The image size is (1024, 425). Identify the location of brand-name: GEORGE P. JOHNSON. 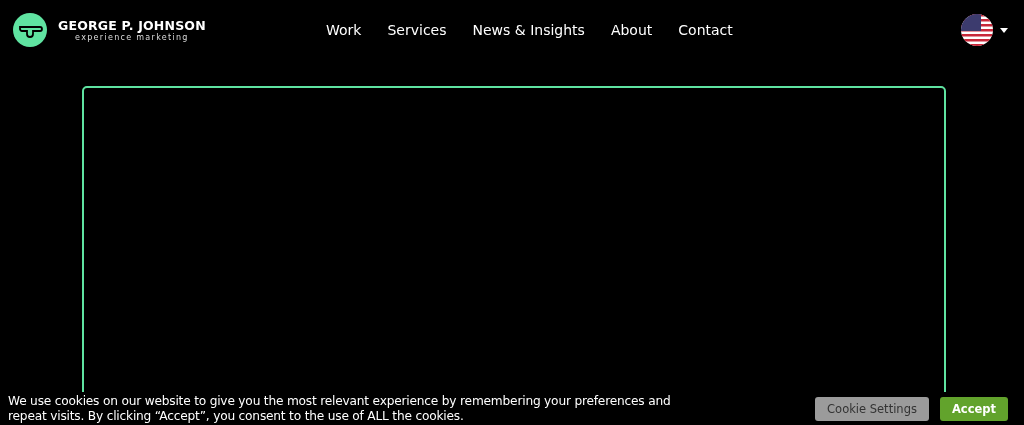
(132, 25).